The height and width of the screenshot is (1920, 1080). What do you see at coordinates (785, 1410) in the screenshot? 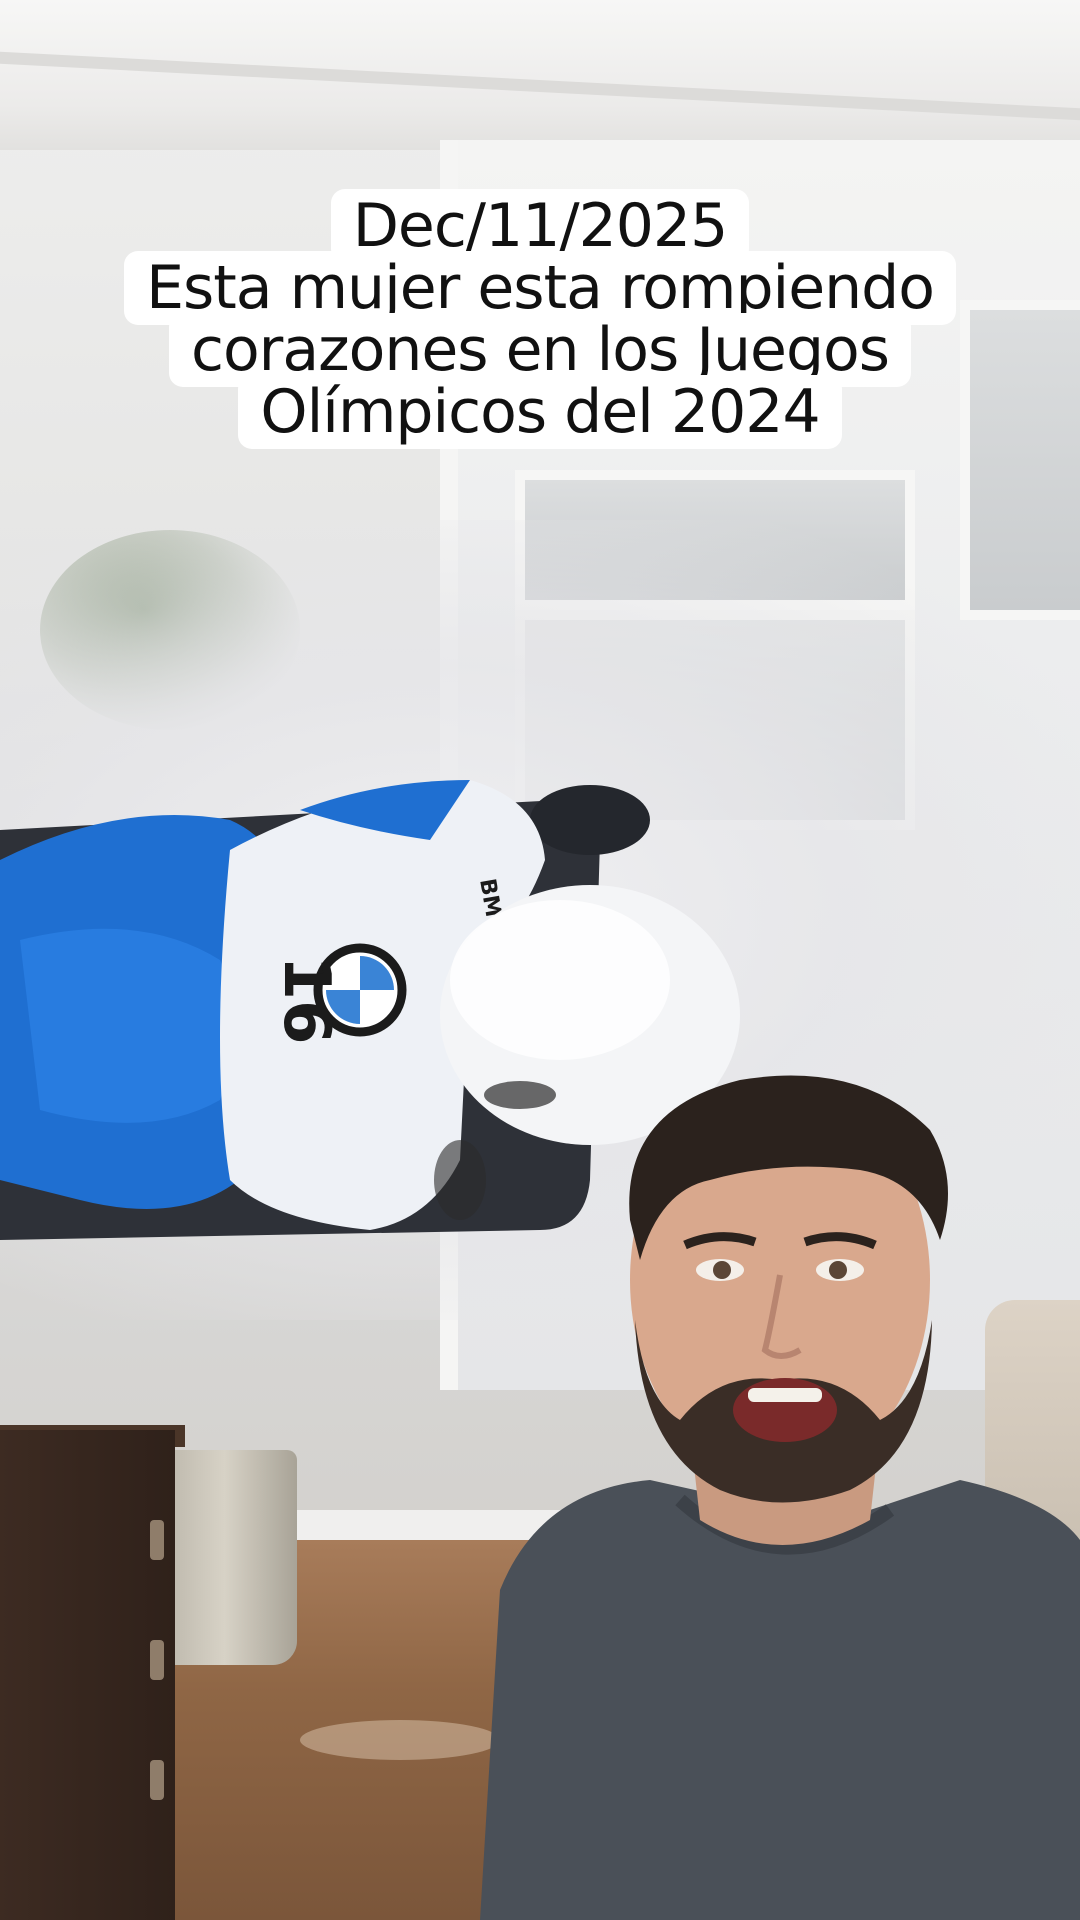
I see `open-mouth` at bounding box center [785, 1410].